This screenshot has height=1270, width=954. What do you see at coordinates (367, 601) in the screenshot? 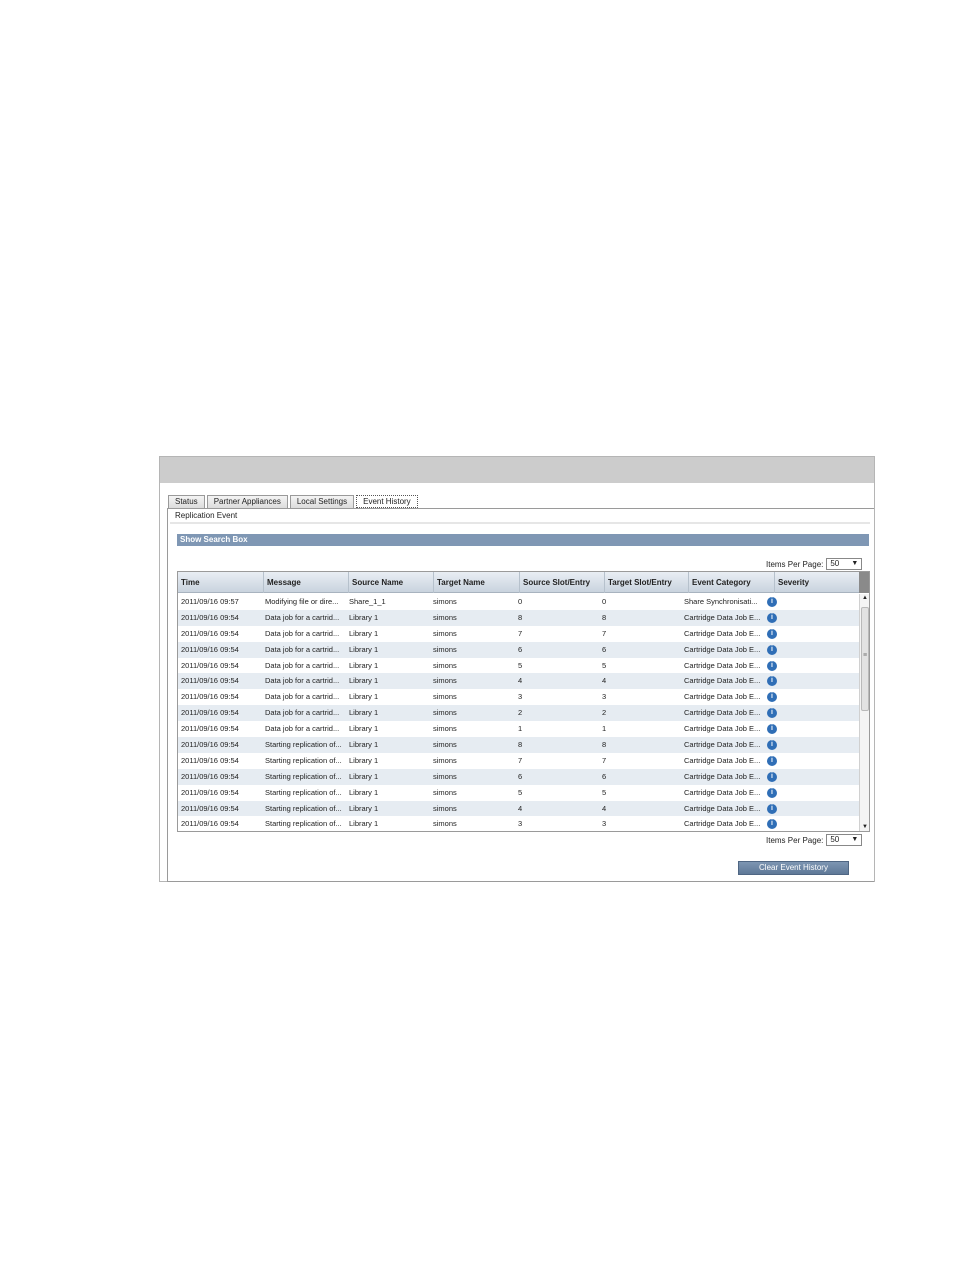
I see `cell-source-name: Share_1_1` at bounding box center [367, 601].